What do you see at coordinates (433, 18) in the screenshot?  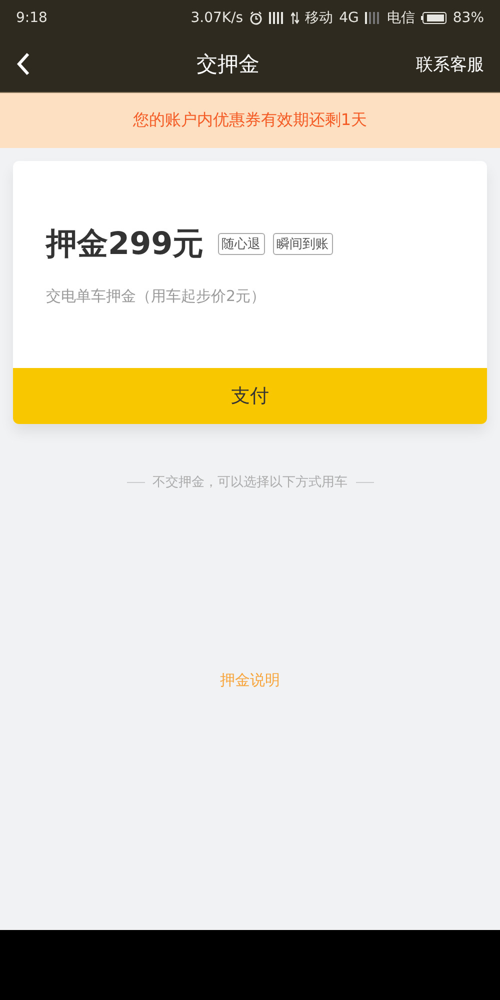 I see `battery-icon` at bounding box center [433, 18].